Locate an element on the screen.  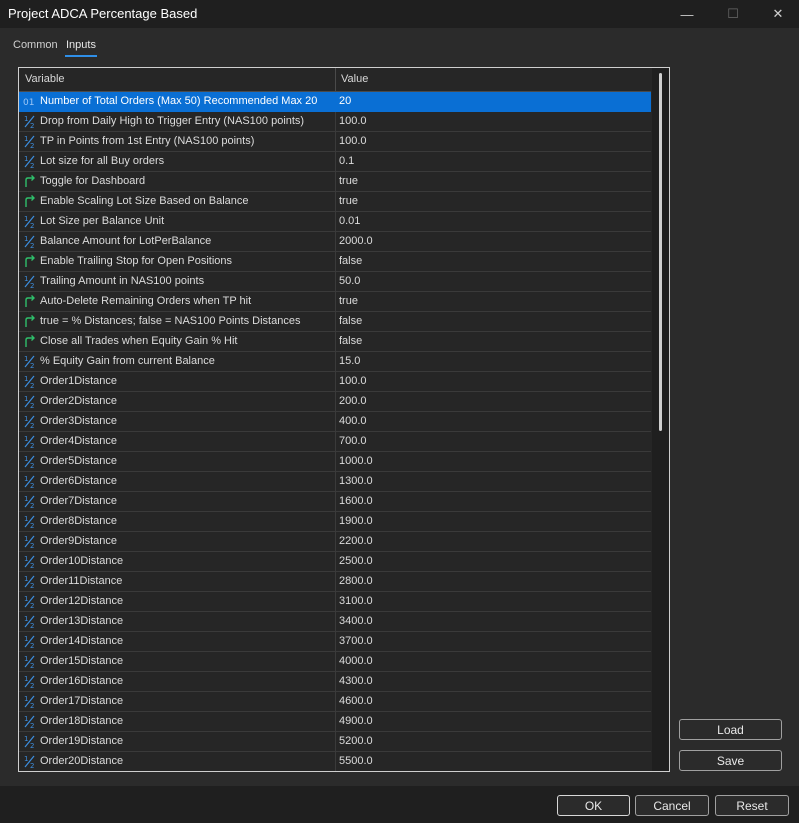
table-row: 1 2 Order13Distance 3400.0 is located at coordinates (335, 622).